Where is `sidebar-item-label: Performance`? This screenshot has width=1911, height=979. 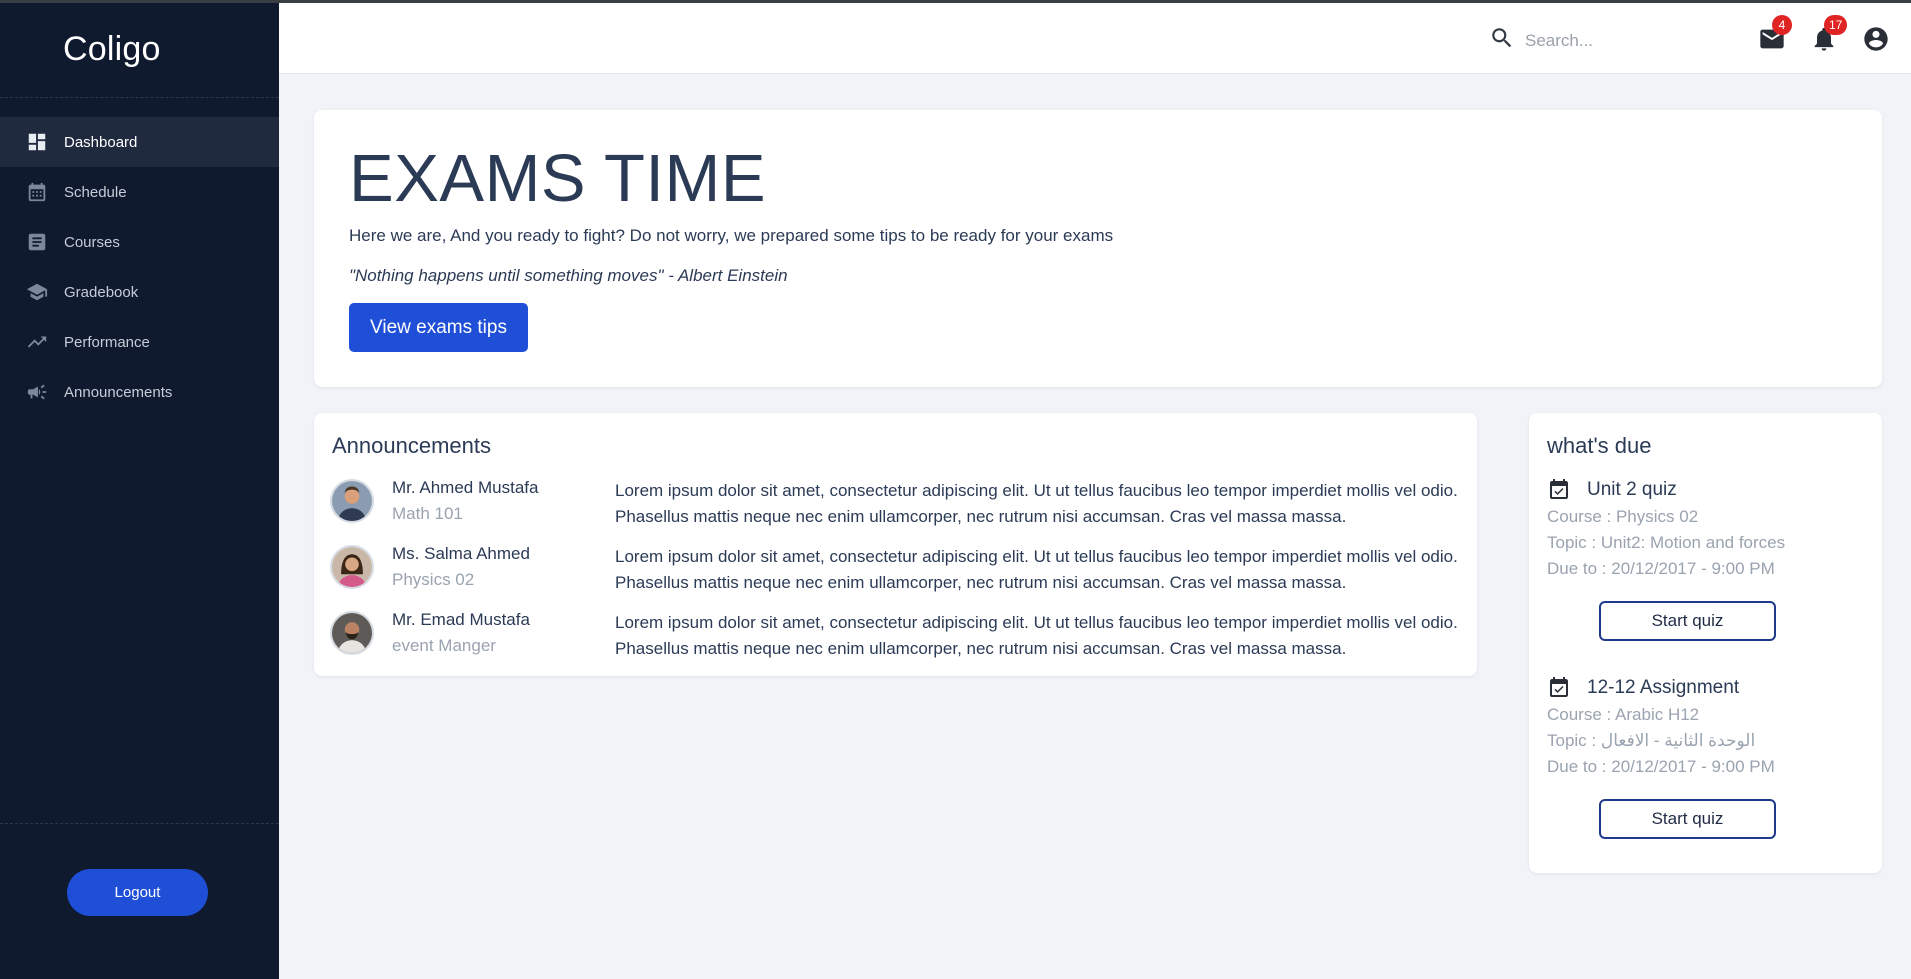 sidebar-item-label: Performance is located at coordinates (107, 342).